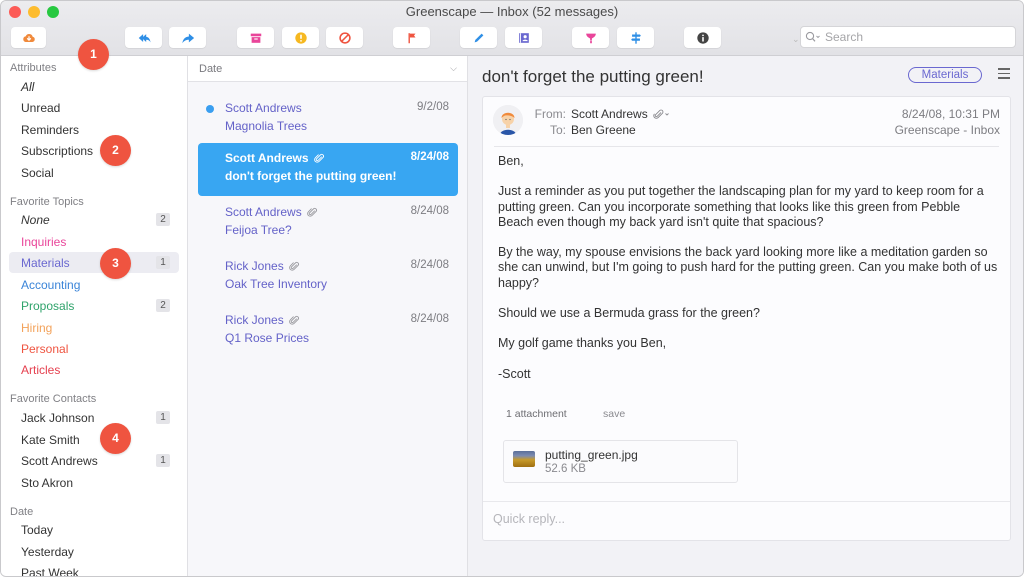 This screenshot has width=1024, height=577. What do you see at coordinates (524, 459) in the screenshot?
I see `image-thumbnail-icon` at bounding box center [524, 459].